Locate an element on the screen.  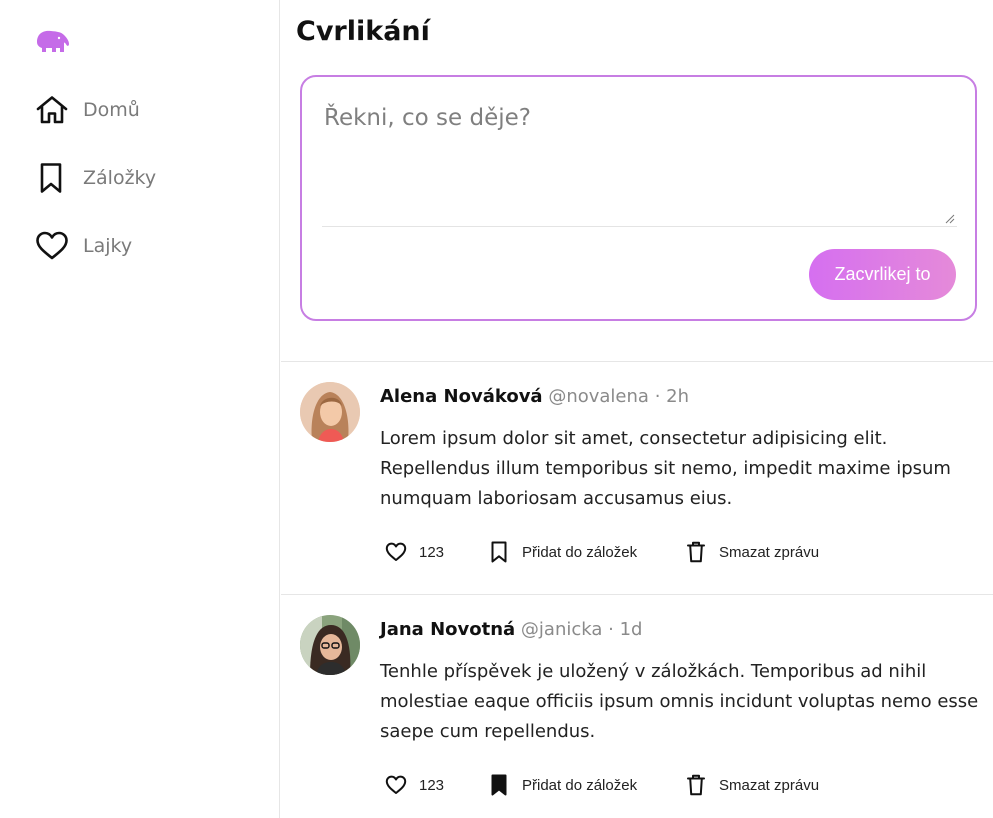
post-header: Alena Nováková @novalena · 2h is located at coordinates (534, 396).